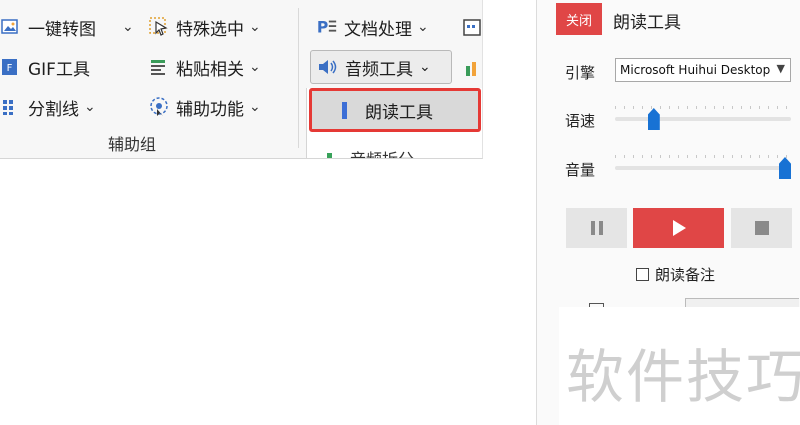 The width and height of the screenshot is (800, 425). Describe the element at coordinates (703, 115) in the screenshot. I see `speed-slider` at that location.